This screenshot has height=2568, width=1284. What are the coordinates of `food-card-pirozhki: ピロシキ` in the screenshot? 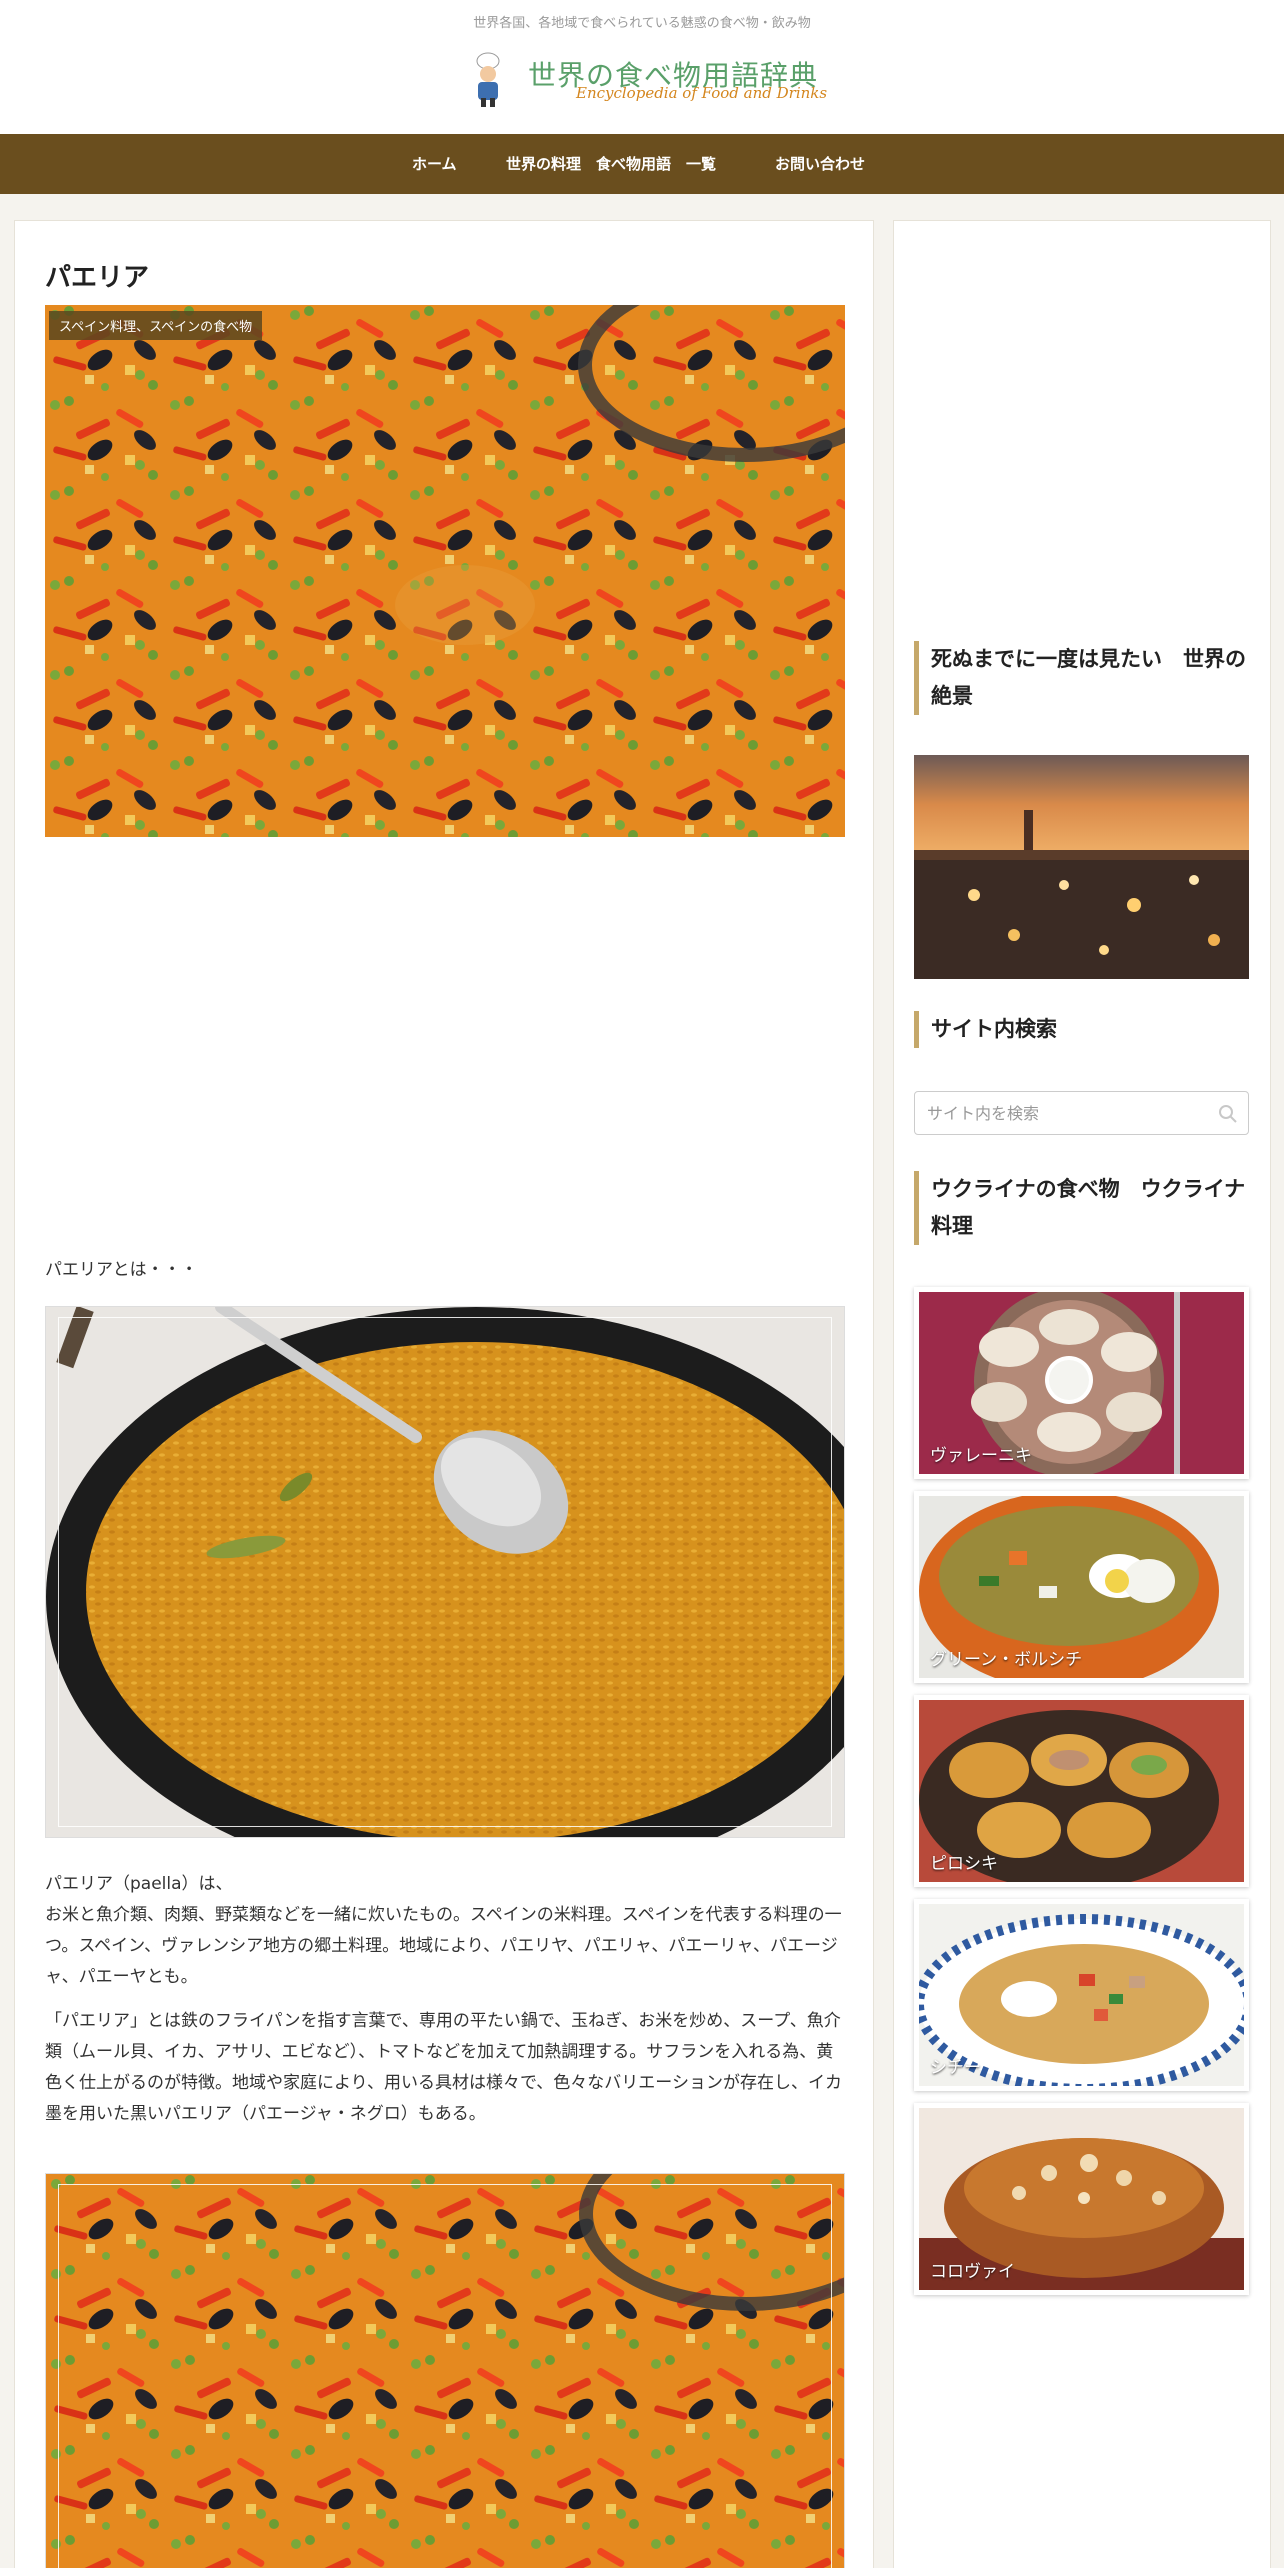 It's located at (1081, 1791).